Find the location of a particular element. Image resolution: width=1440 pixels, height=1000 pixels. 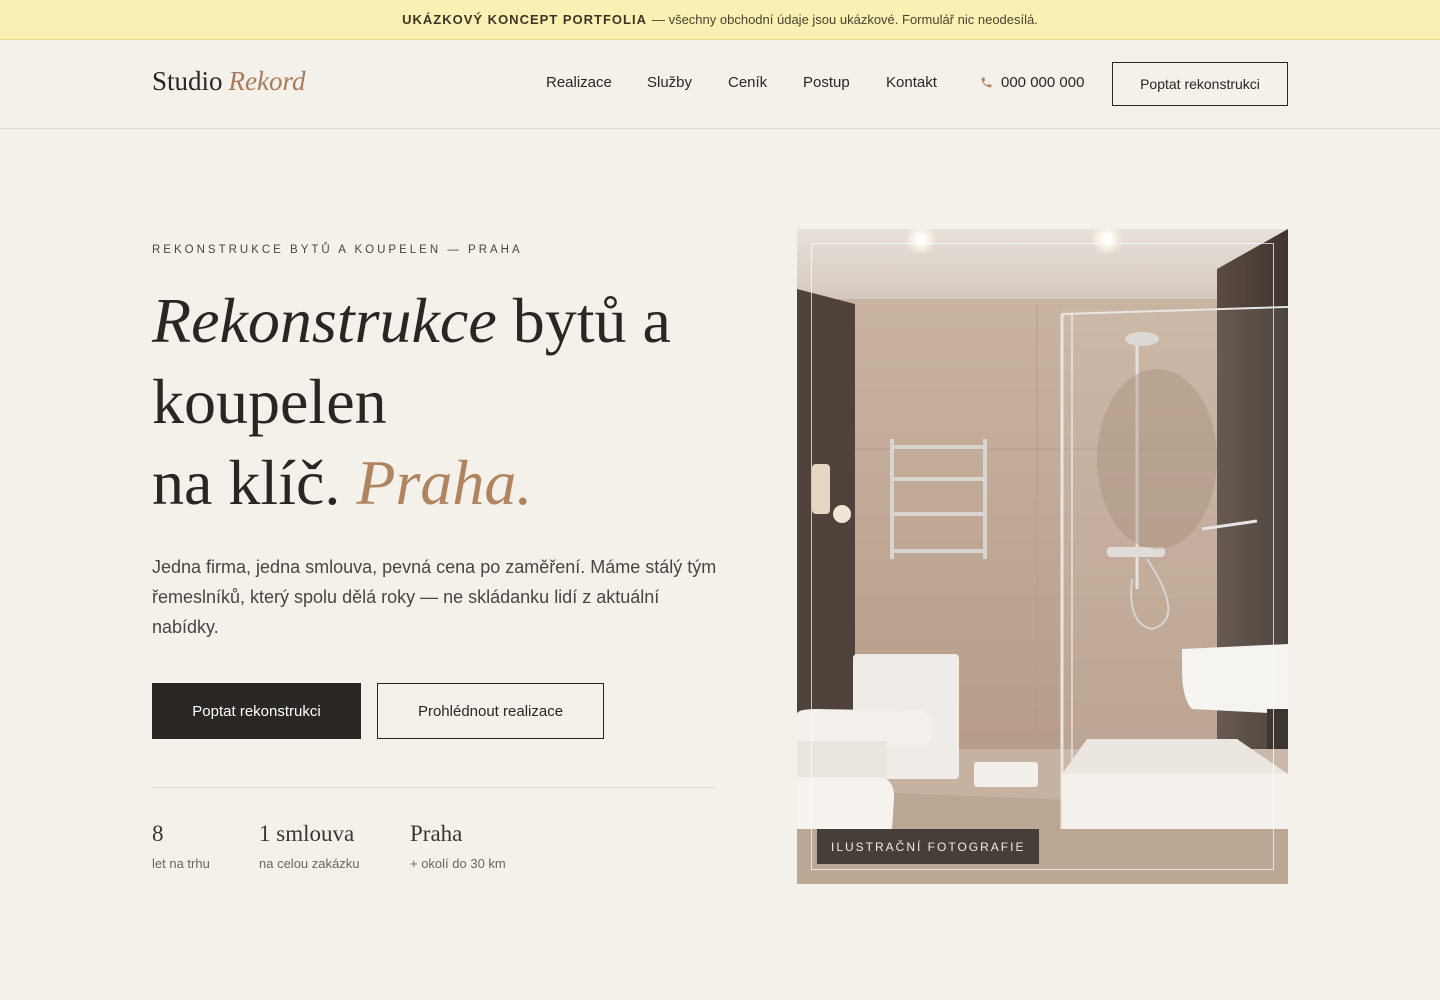

logo: Studio Rekord is located at coordinates (229, 81).